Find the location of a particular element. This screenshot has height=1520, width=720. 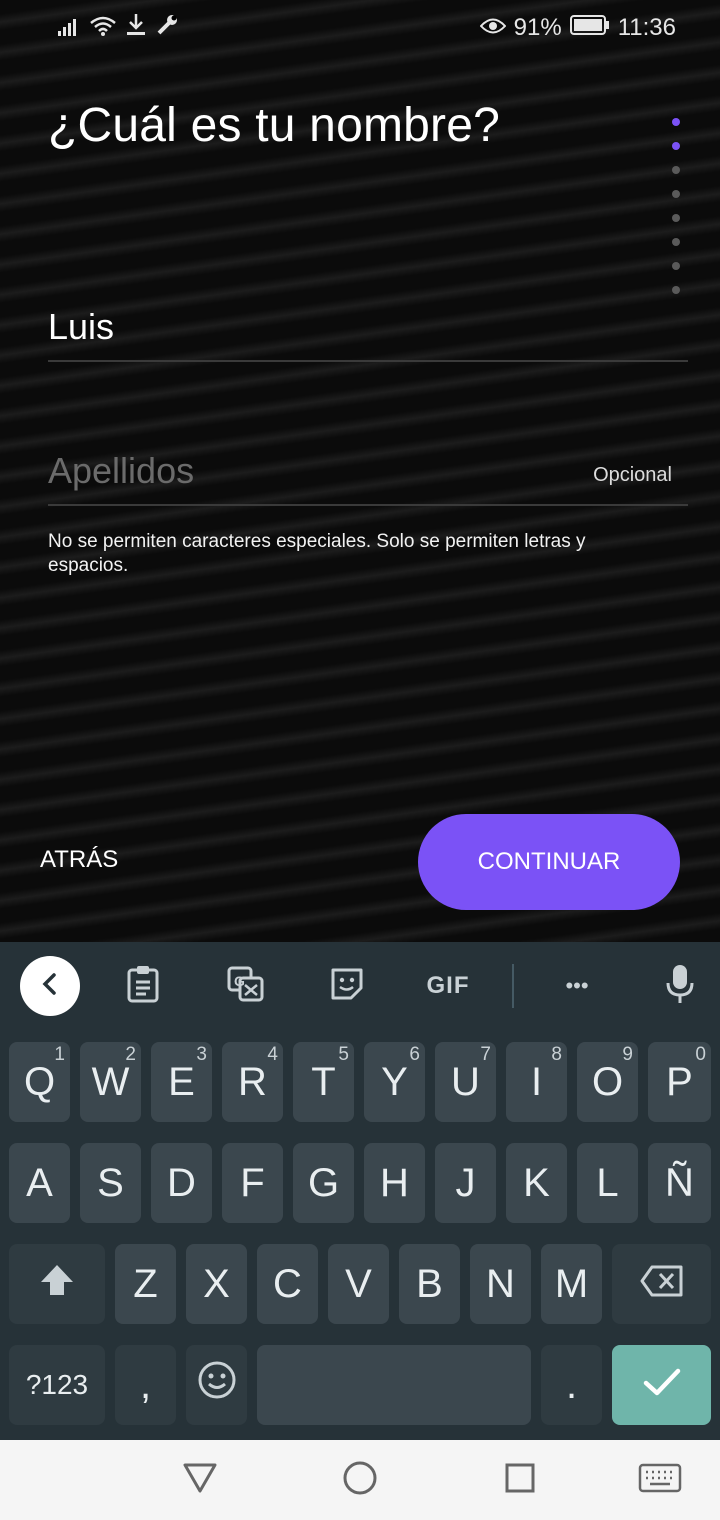

key-w: W2 is located at coordinates (110, 1082).